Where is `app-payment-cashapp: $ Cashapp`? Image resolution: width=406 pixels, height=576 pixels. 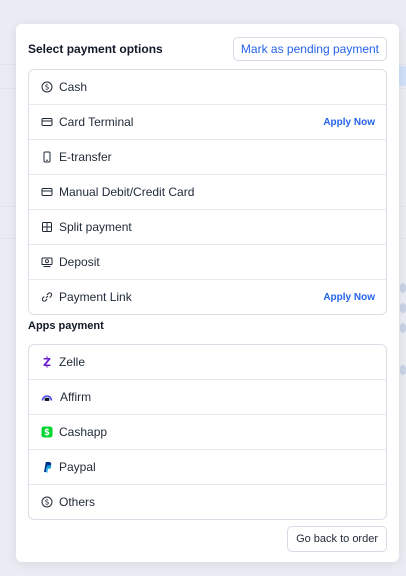 app-payment-cashapp: $ Cashapp is located at coordinates (207, 432).